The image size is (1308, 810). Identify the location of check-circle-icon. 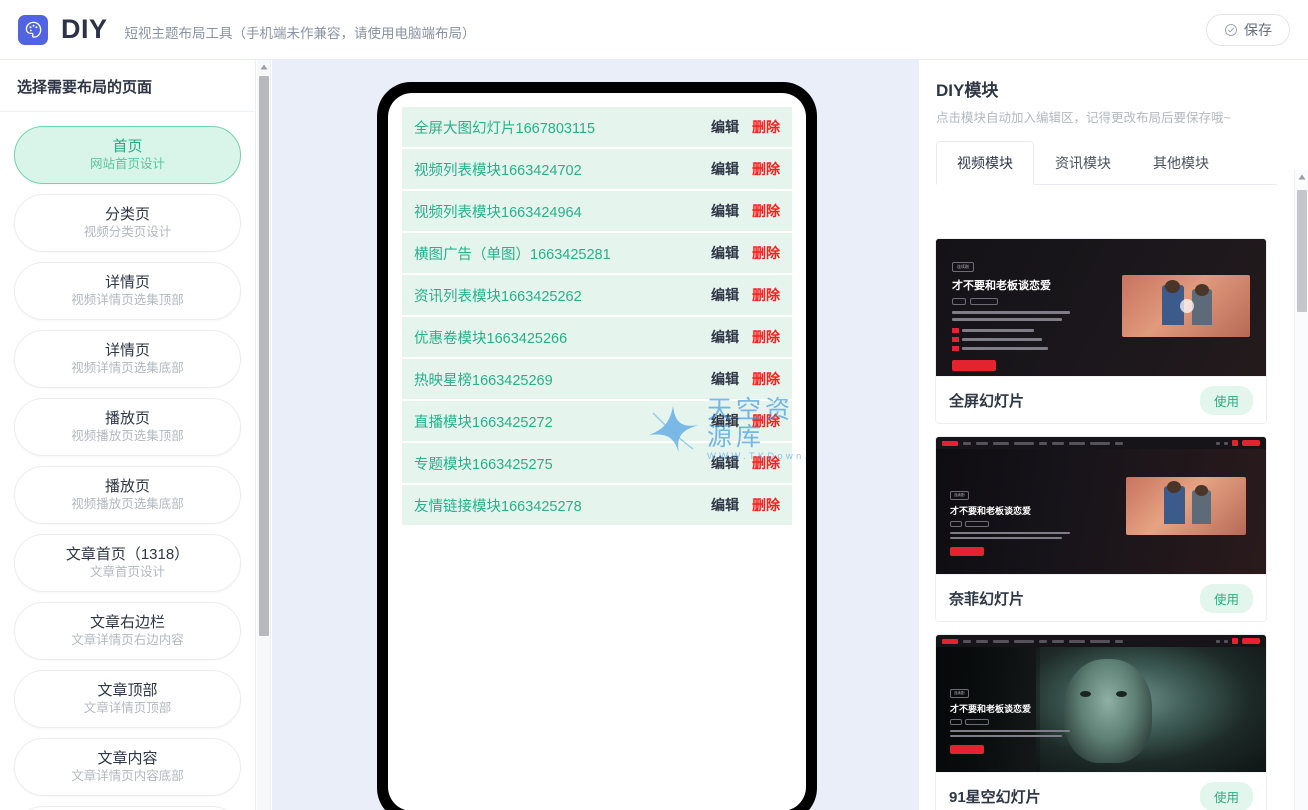
(1231, 29).